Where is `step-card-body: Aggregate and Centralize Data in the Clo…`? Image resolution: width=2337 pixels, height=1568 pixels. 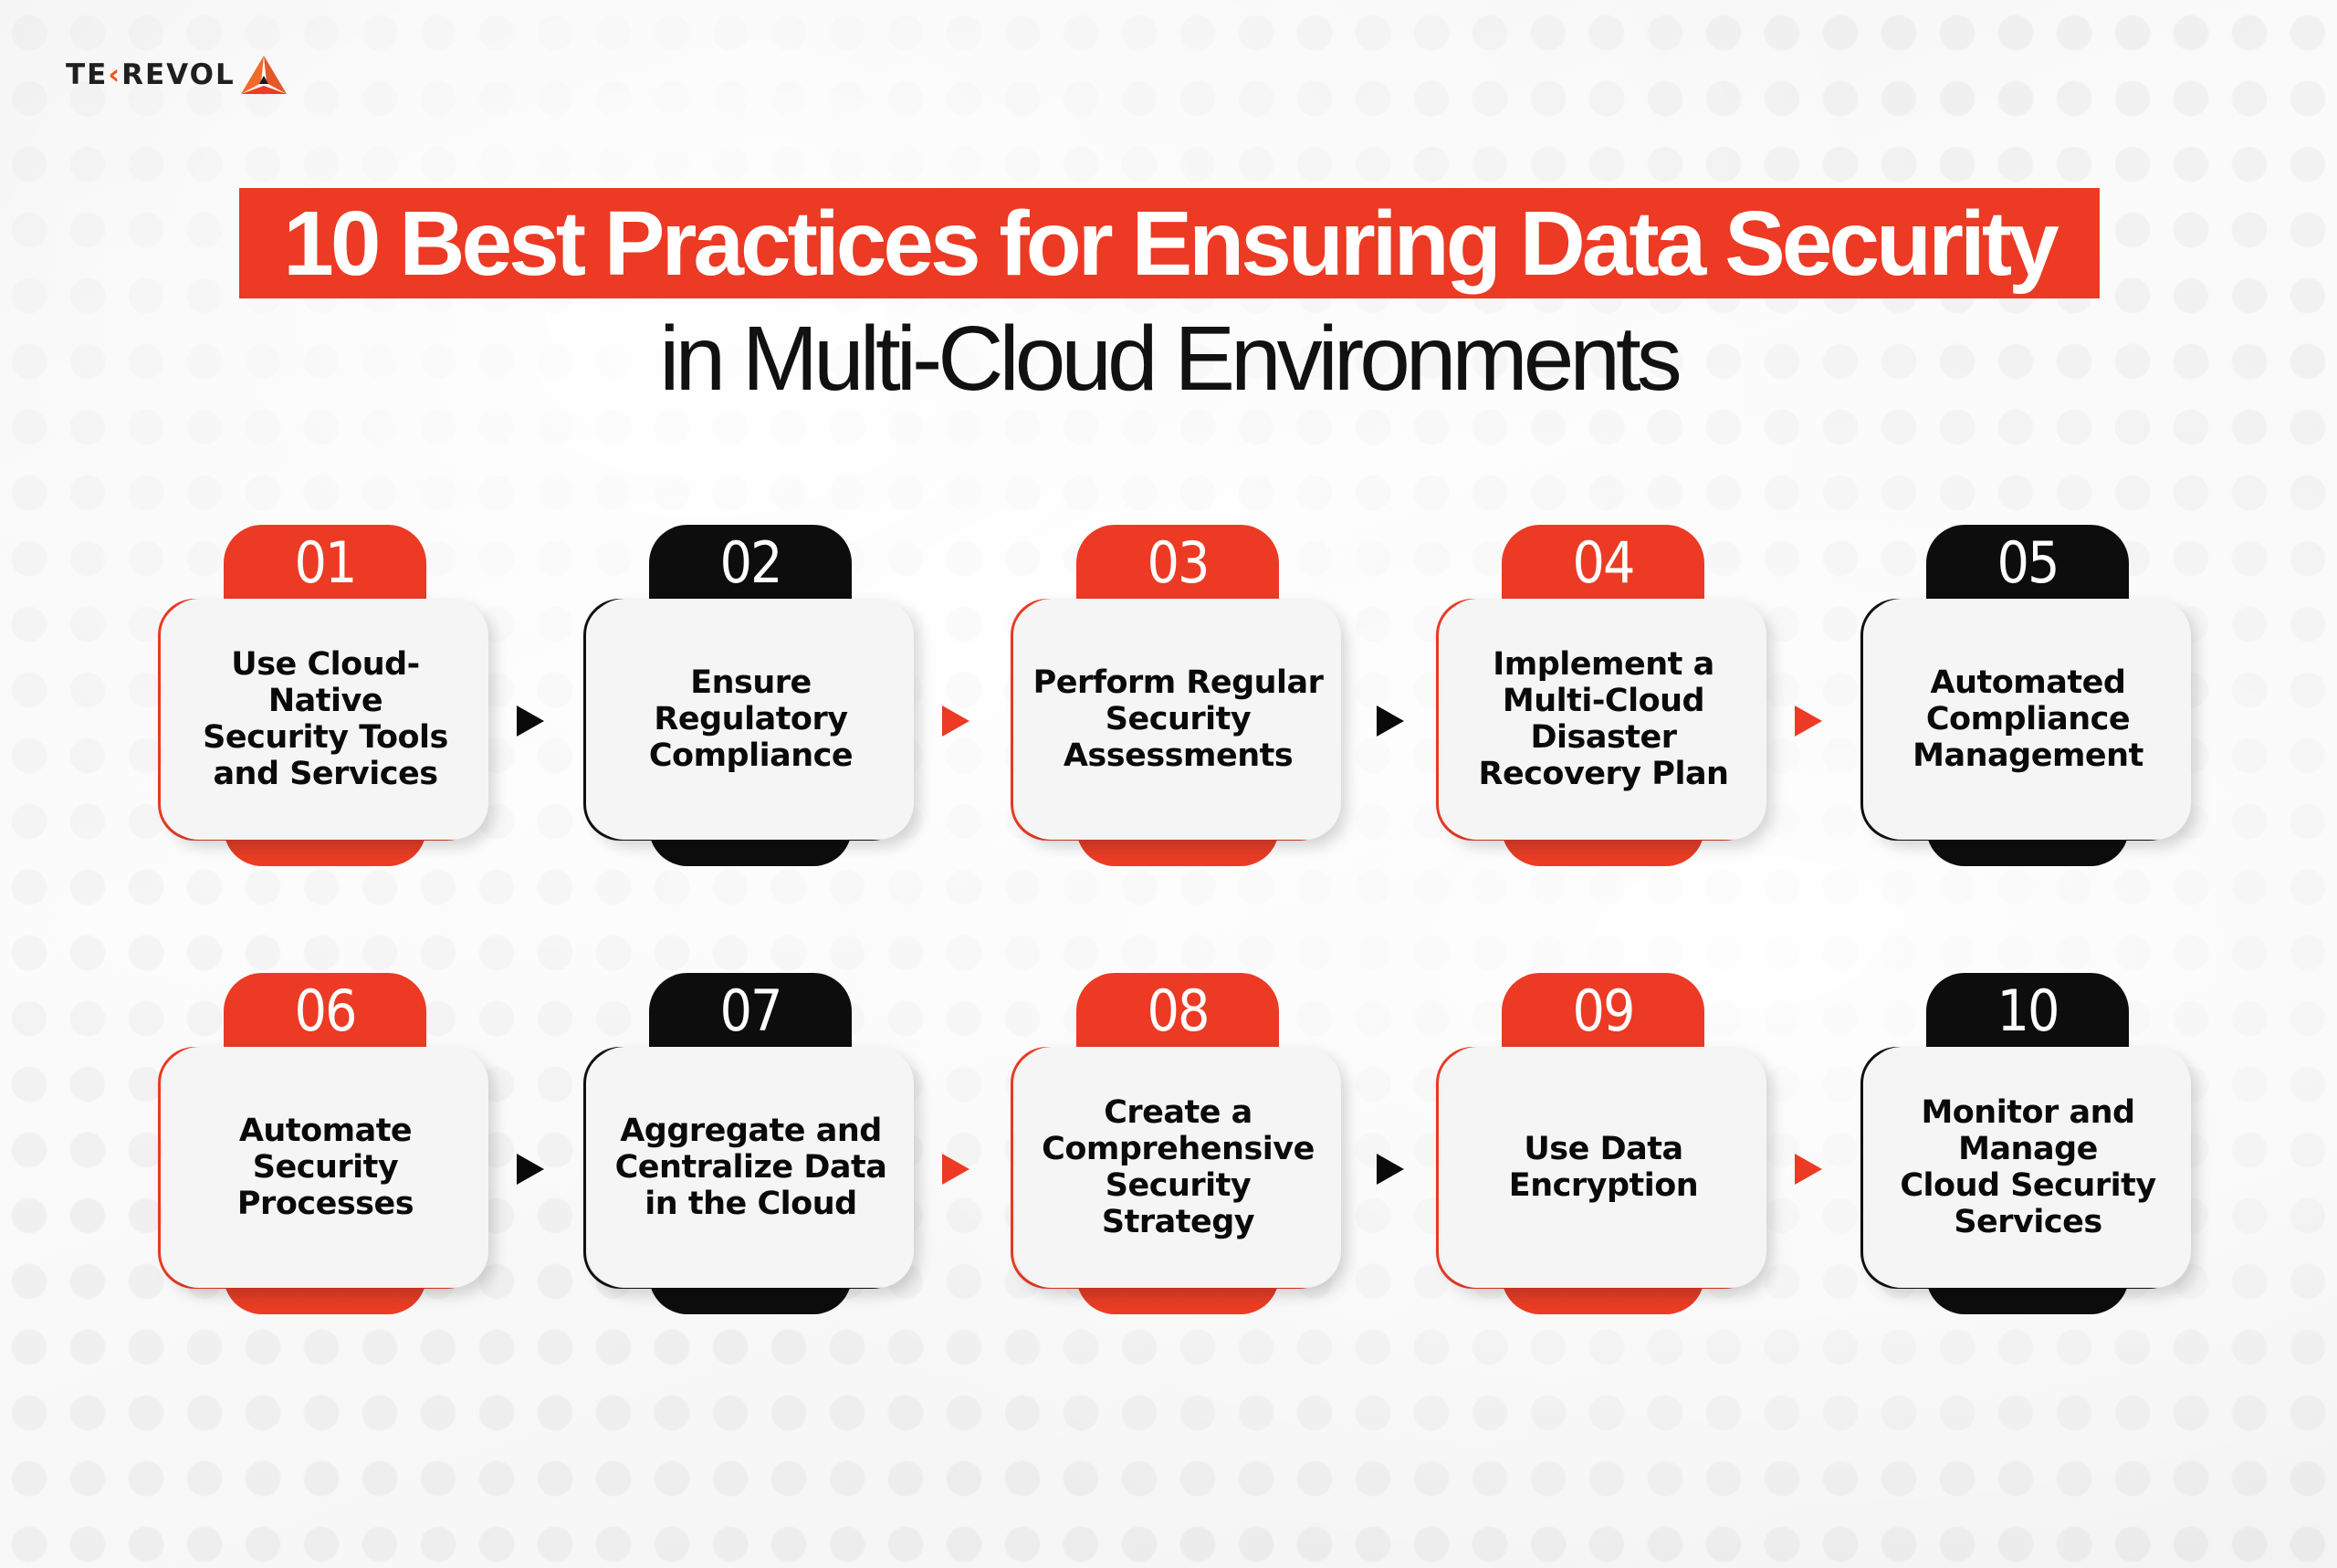
step-card-body: Aggregate and Centralize Data in the Clo… is located at coordinates (751, 1168).